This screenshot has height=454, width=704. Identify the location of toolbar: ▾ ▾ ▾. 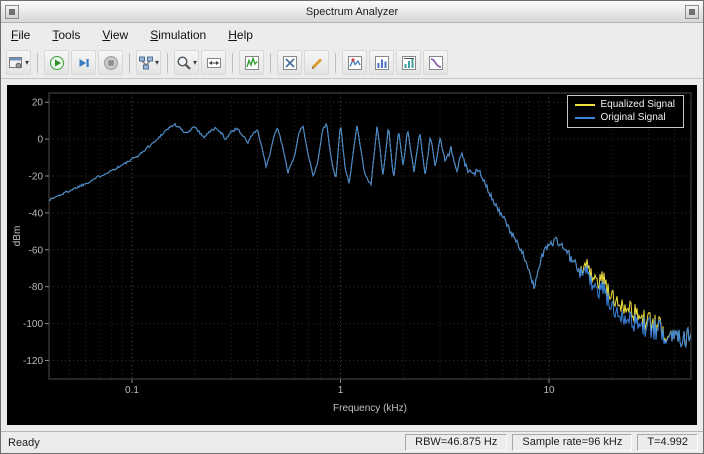
(352, 63).